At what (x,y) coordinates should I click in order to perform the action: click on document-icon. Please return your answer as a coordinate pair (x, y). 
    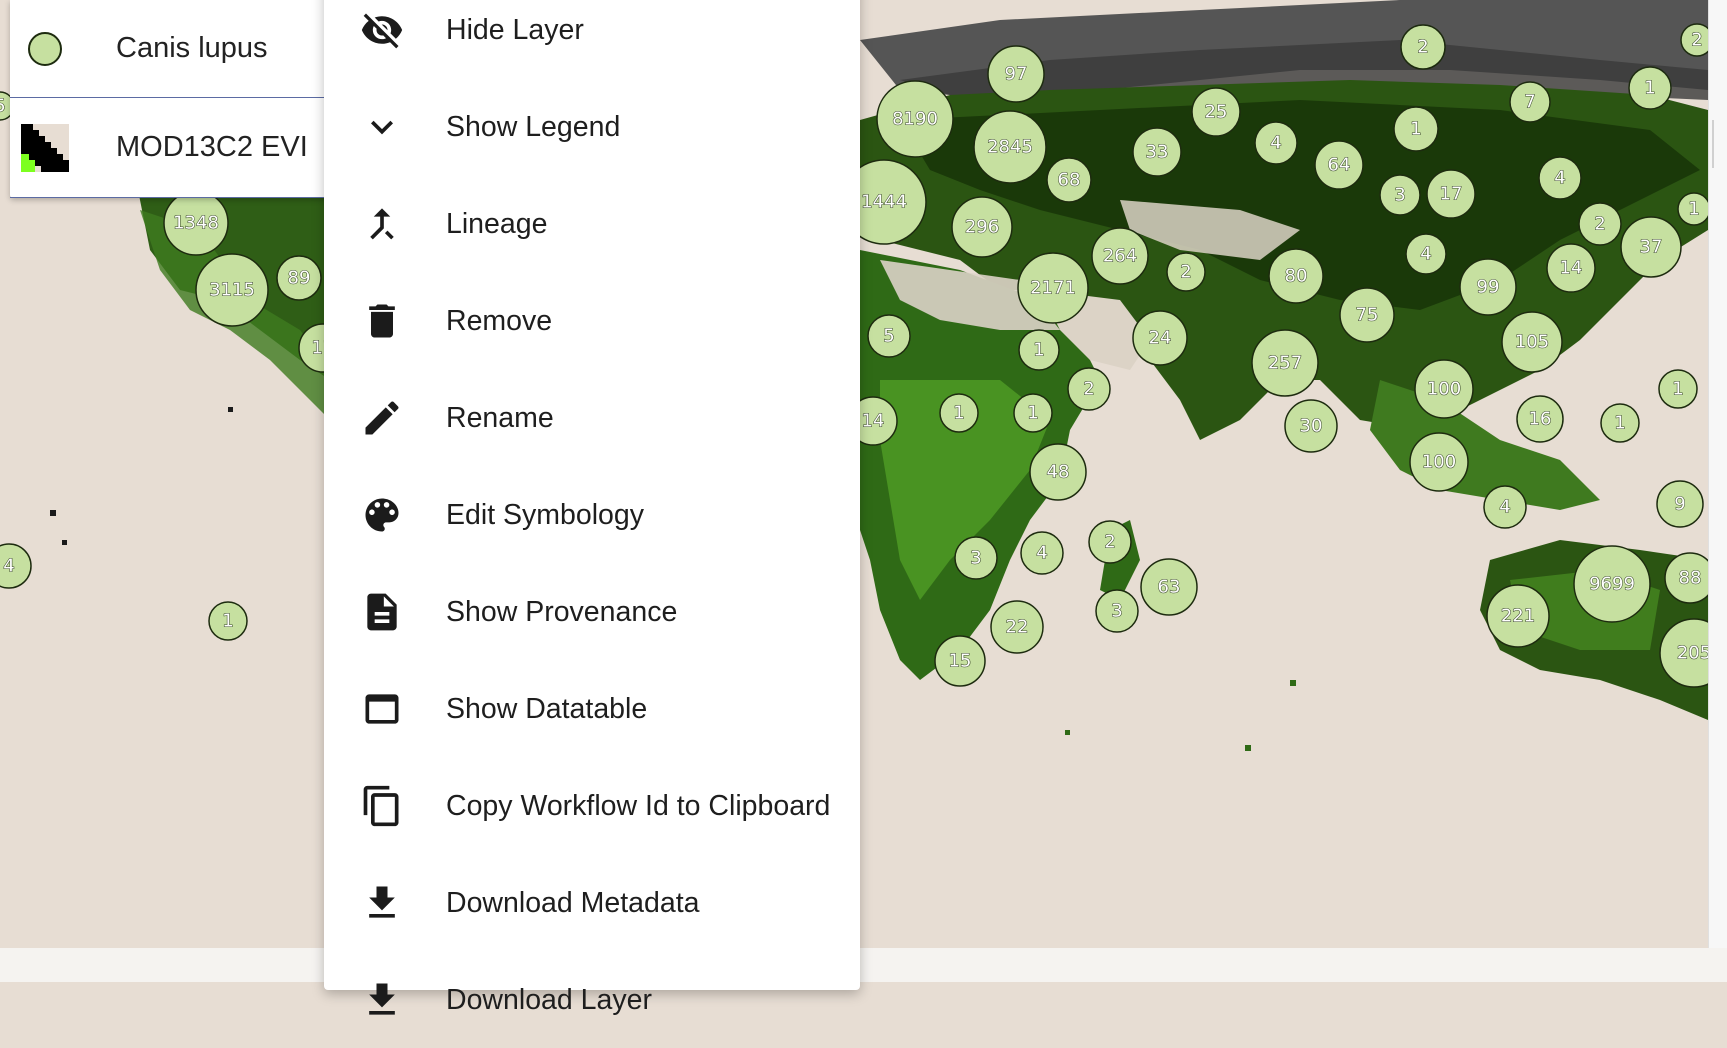
    Looking at the image, I should click on (382, 612).